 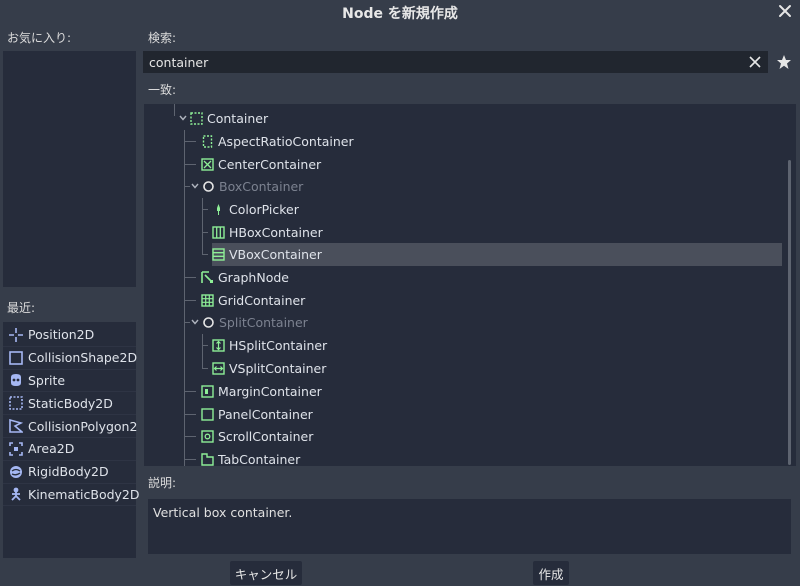 I want to click on collisionshape2d-icon, so click(x=16, y=357).